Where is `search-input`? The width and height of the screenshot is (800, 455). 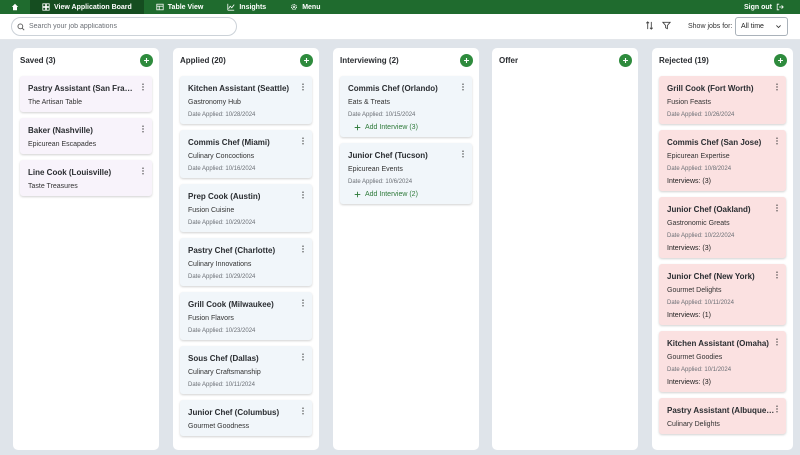 search-input is located at coordinates (129, 26).